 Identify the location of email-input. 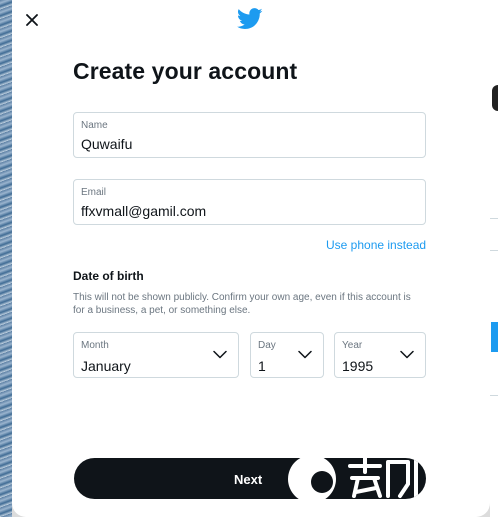
(241, 211).